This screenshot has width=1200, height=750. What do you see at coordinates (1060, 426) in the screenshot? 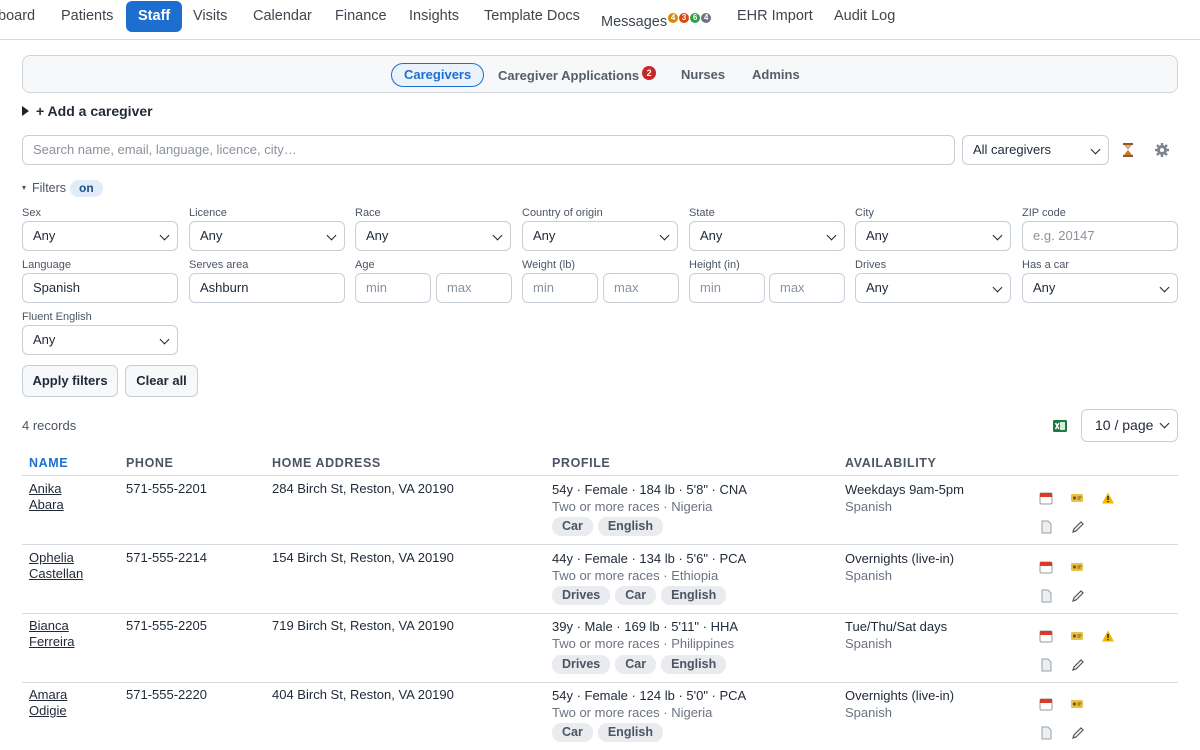
I see `excel-export-icon` at bounding box center [1060, 426].